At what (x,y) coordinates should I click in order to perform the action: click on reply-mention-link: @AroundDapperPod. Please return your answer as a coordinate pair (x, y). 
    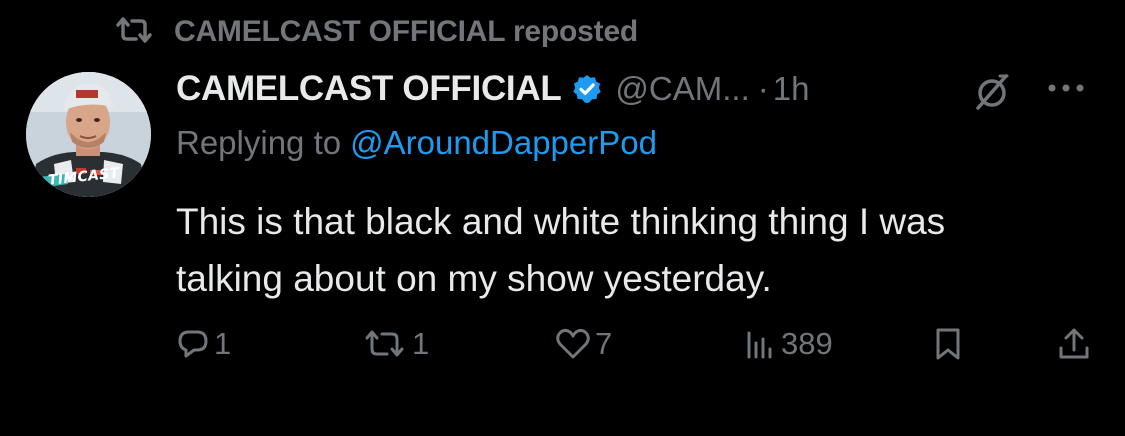
    Looking at the image, I should click on (503, 142).